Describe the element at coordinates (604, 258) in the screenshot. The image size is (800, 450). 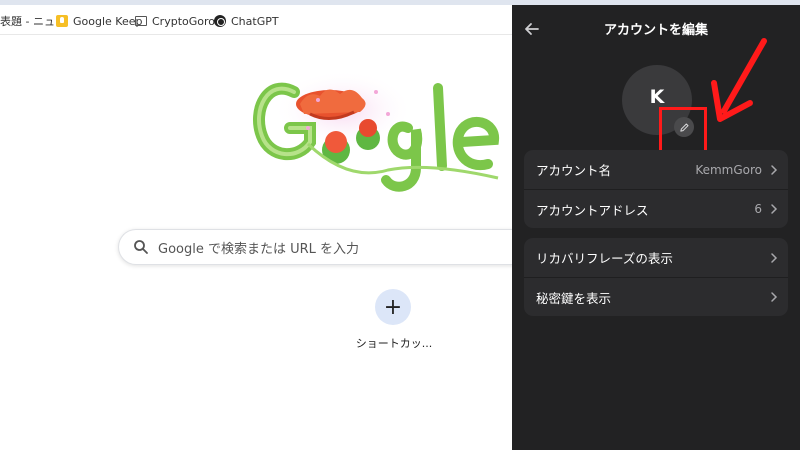
I see `row-label: リカバリフレーズの表示` at that location.